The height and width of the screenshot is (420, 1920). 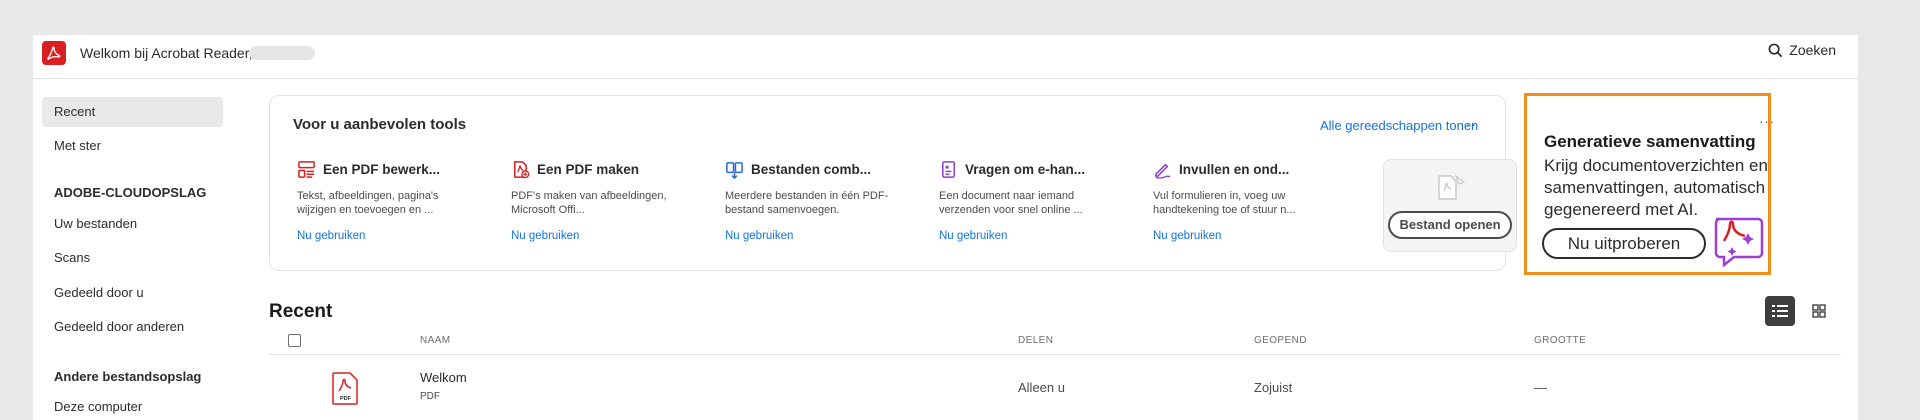 I want to click on sidebar-item-shared-by-you: Gedeeld door u, so click(x=132, y=293).